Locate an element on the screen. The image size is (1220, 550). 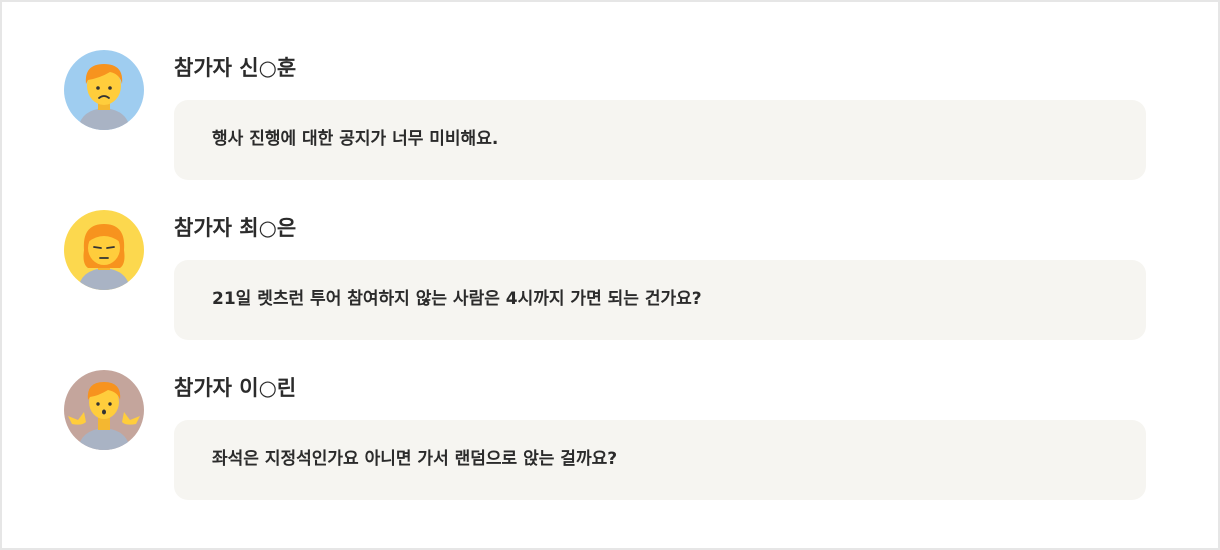
comment-text: 21일 렛츠런 투어 참여하지 않는 사람은 4시까지 가면 되는 건가요? is located at coordinates (457, 299).